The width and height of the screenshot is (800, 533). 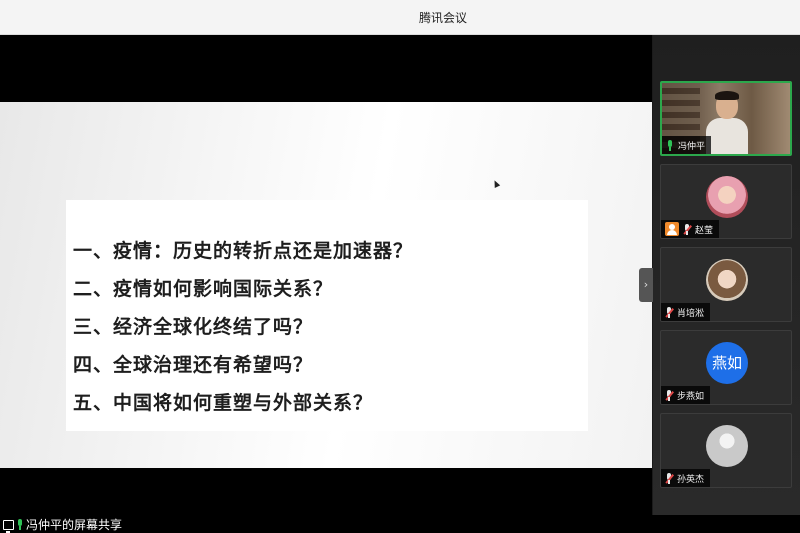 I want to click on host-icon, so click(x=672, y=229).